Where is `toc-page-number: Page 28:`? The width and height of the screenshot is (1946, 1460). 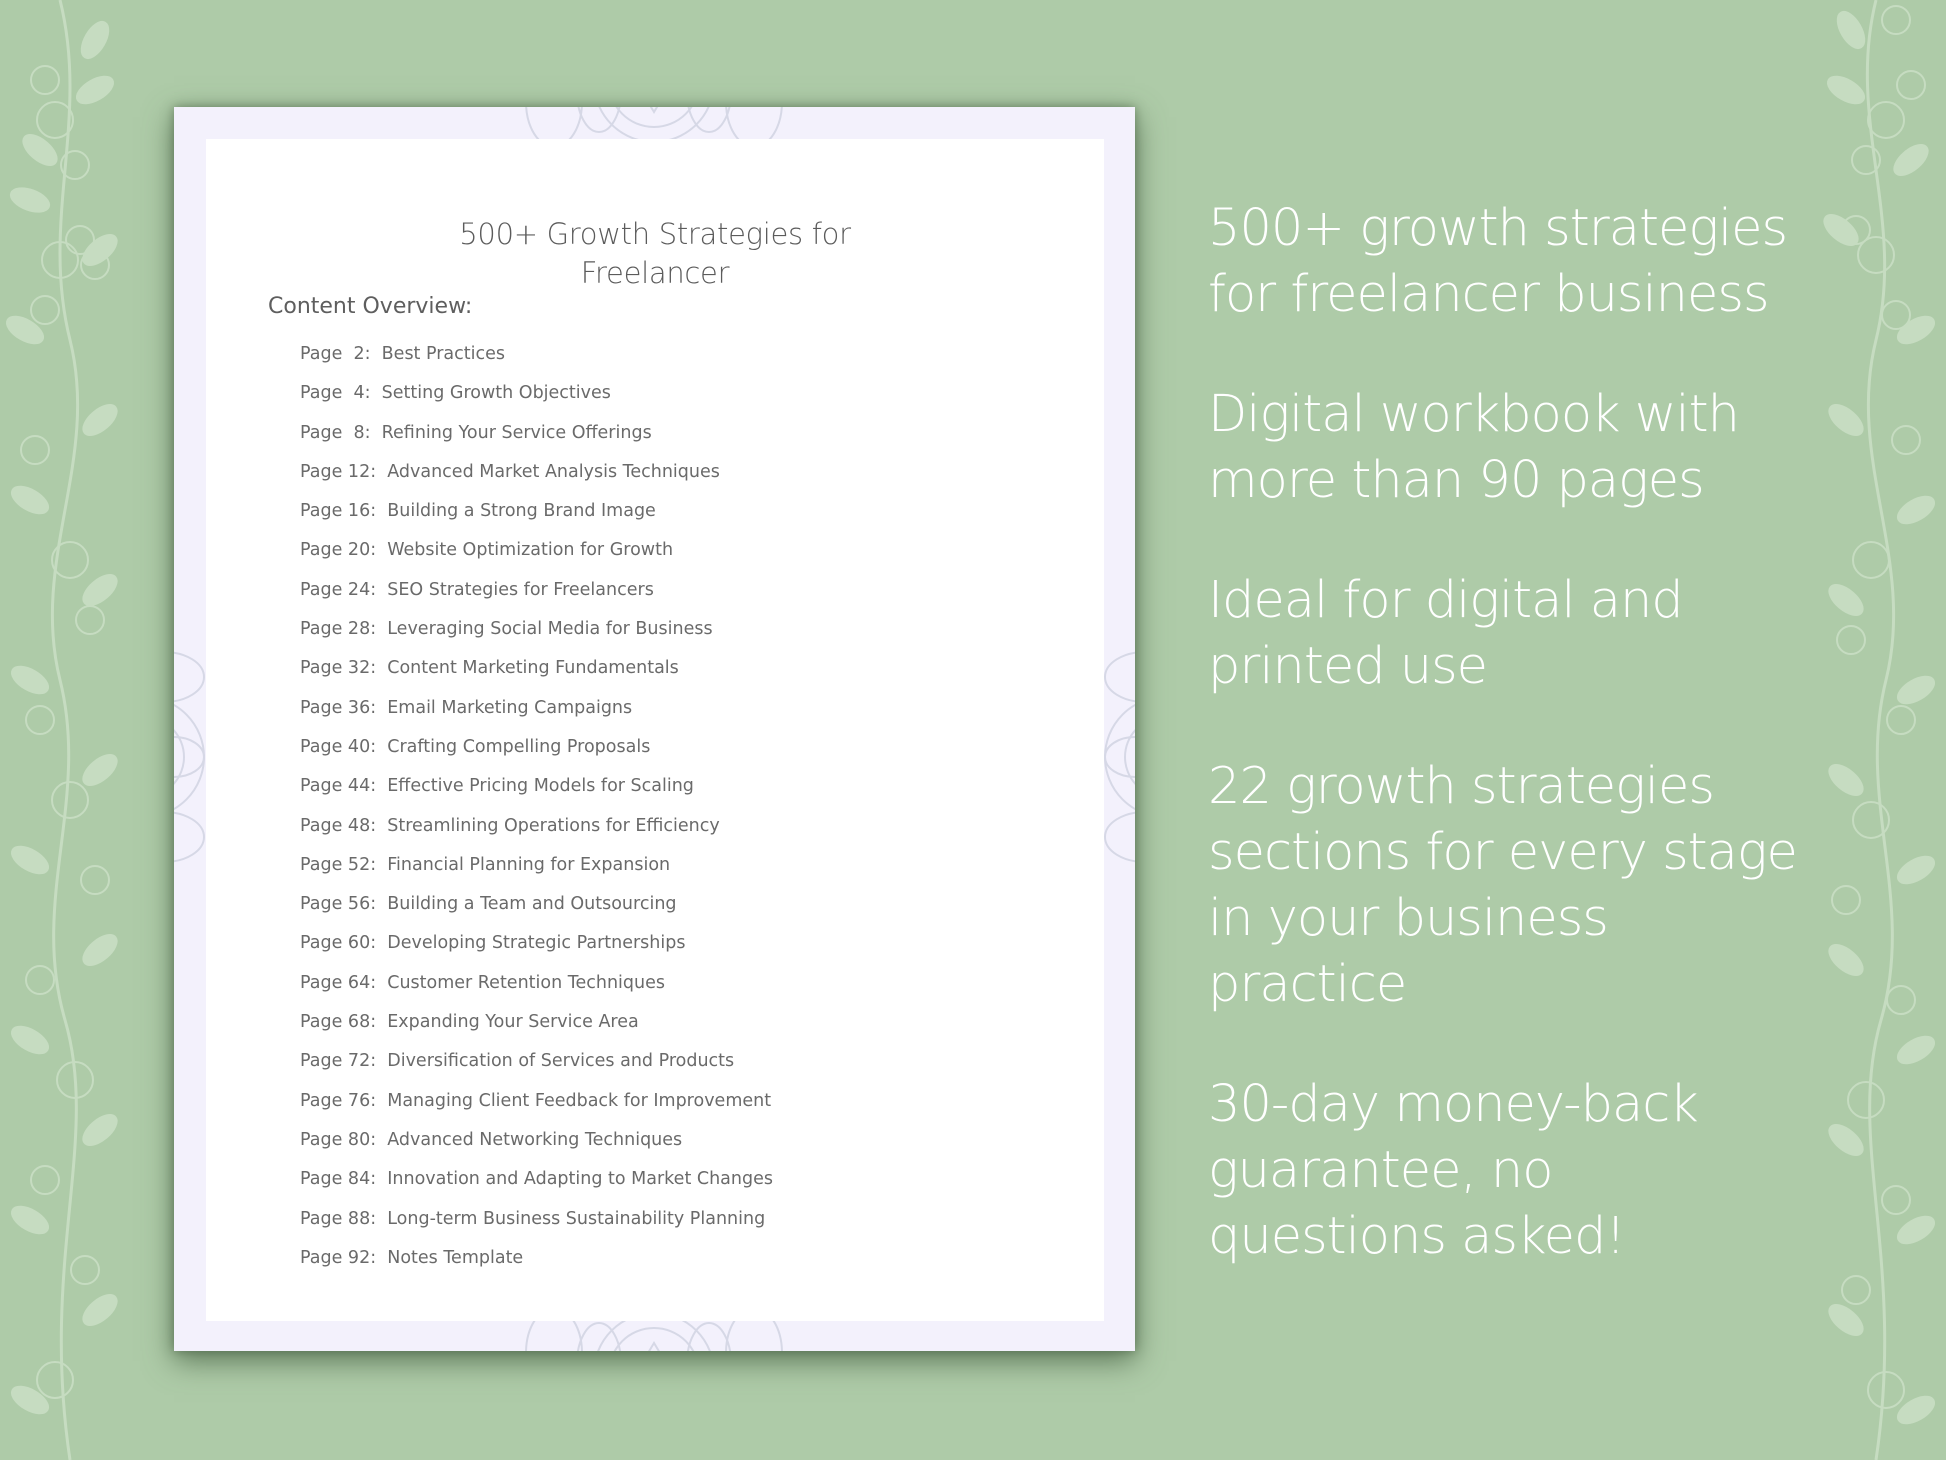
toc-page-number: Page 28: is located at coordinates (338, 629).